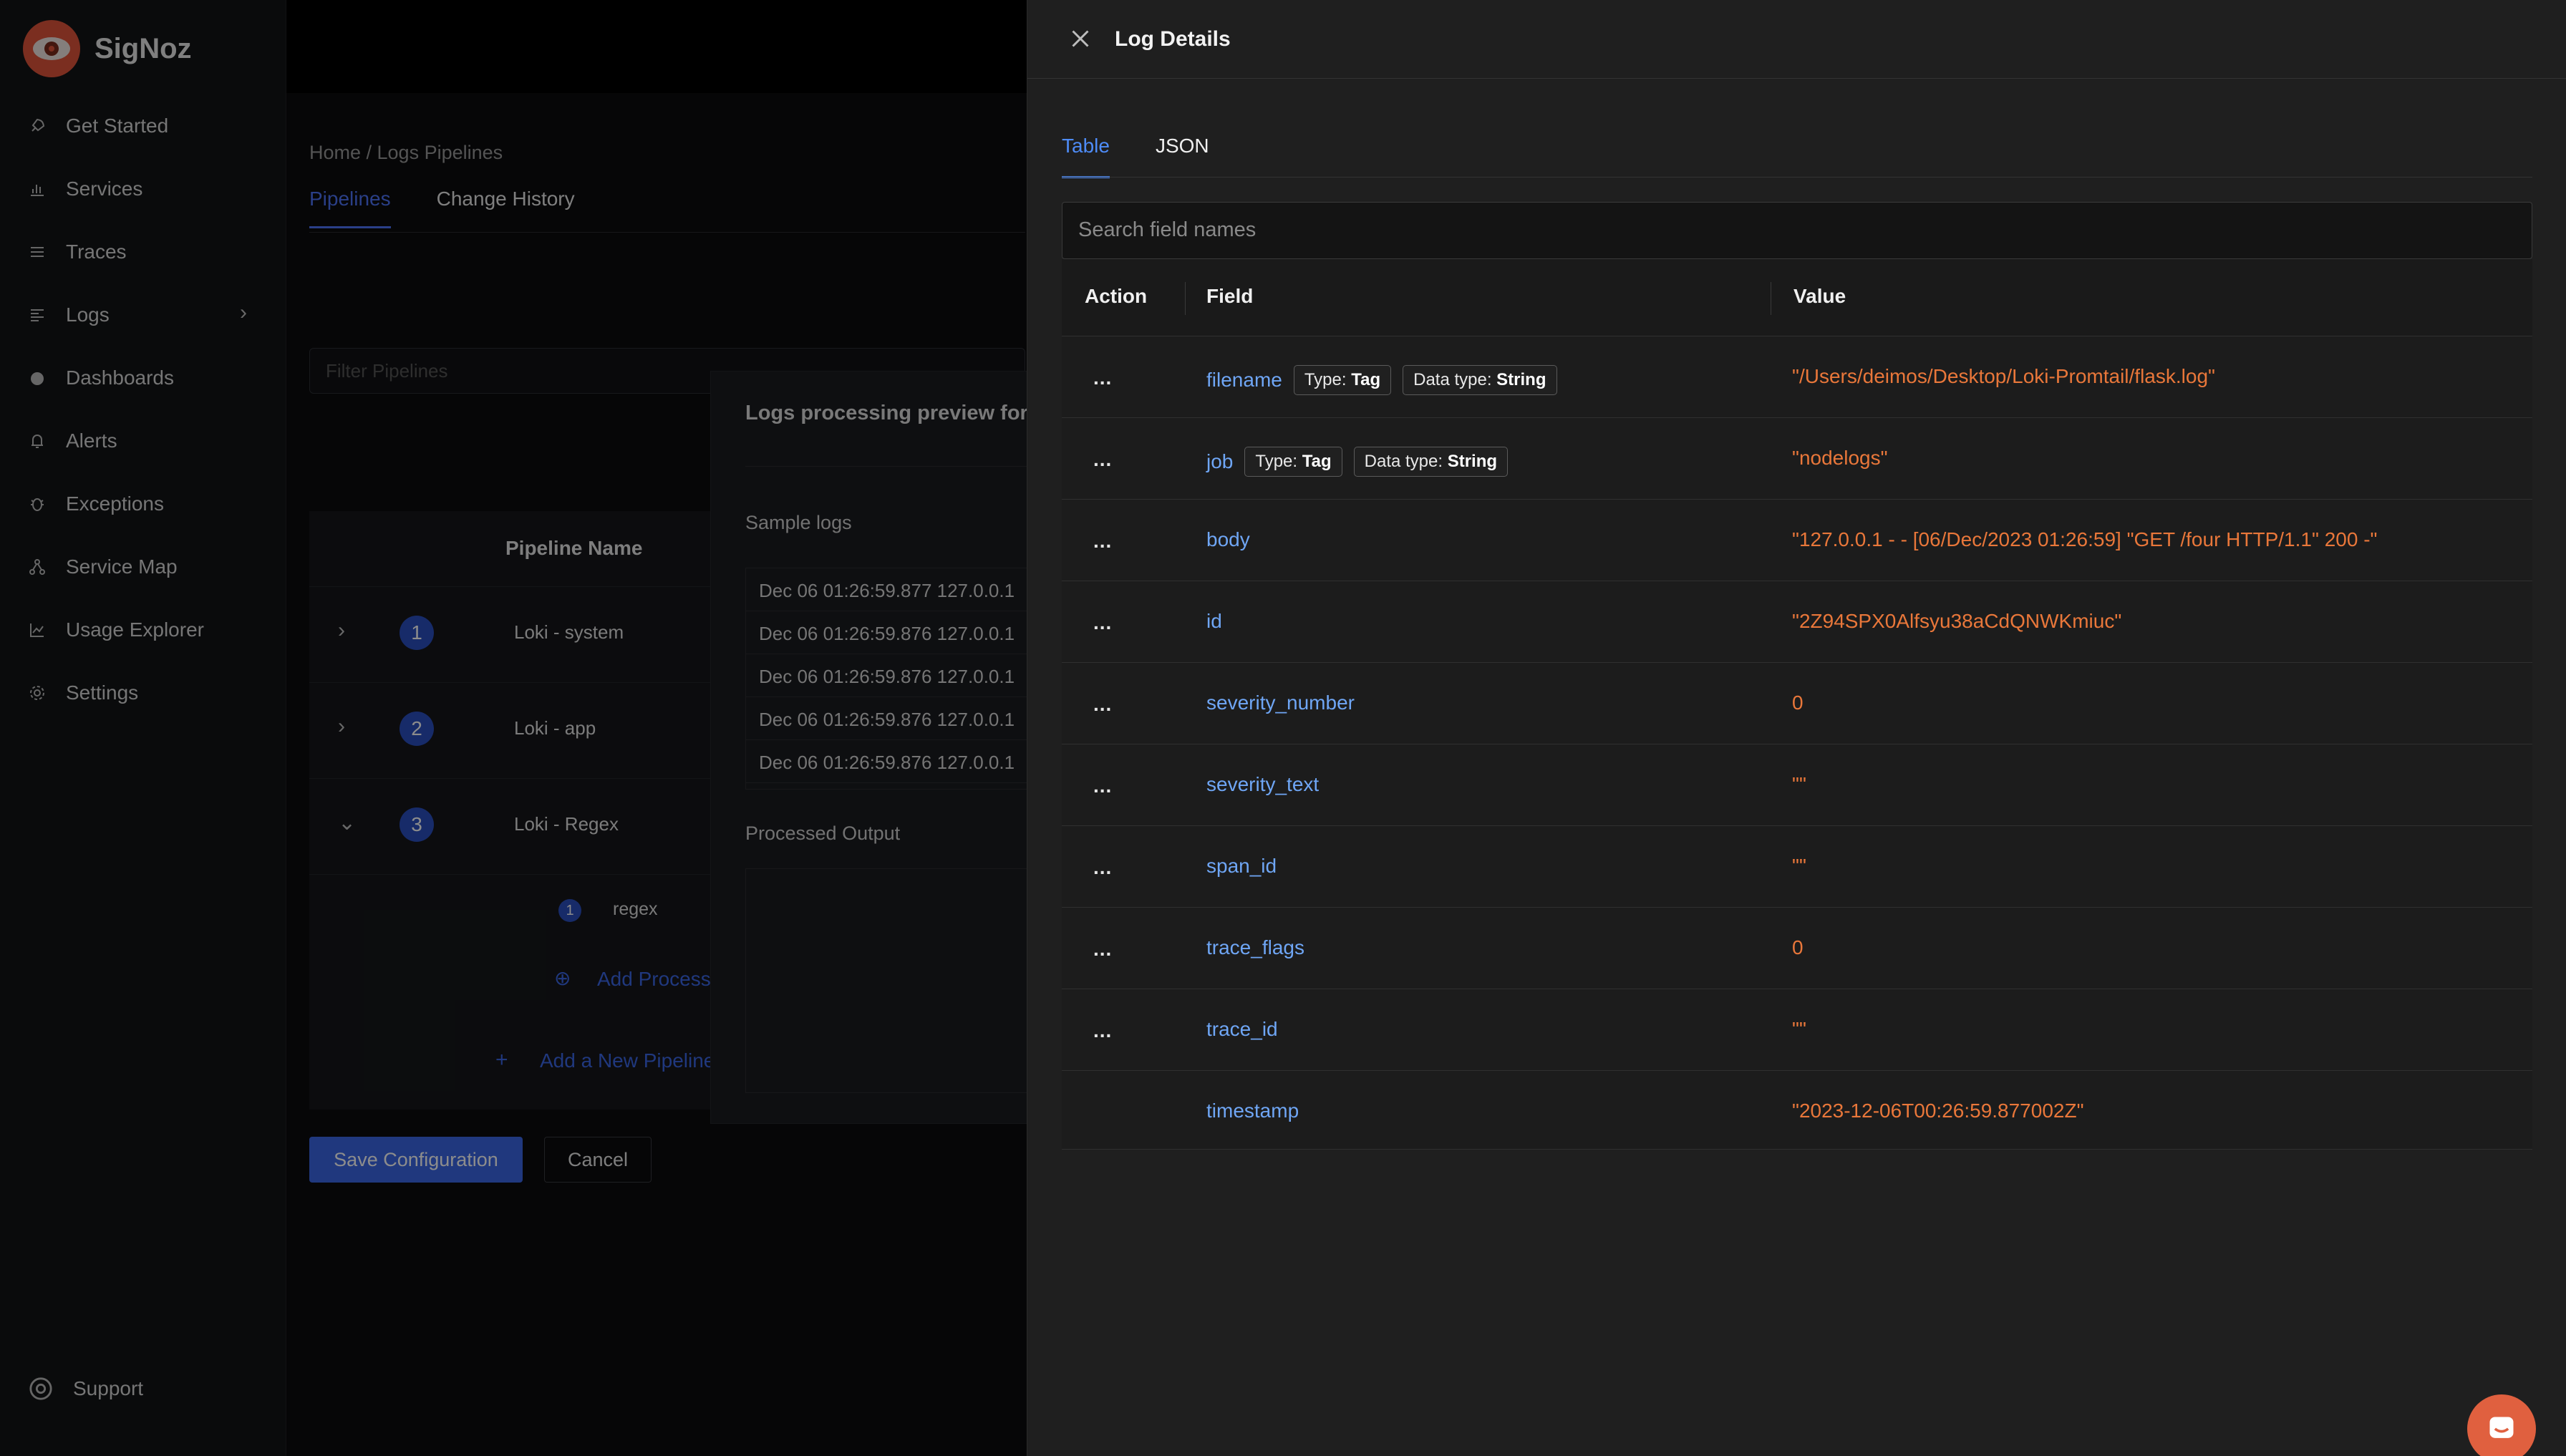 Image resolution: width=2566 pixels, height=1456 pixels. What do you see at coordinates (1797, 230) in the screenshot?
I see `search-field-names-input: Search field names` at bounding box center [1797, 230].